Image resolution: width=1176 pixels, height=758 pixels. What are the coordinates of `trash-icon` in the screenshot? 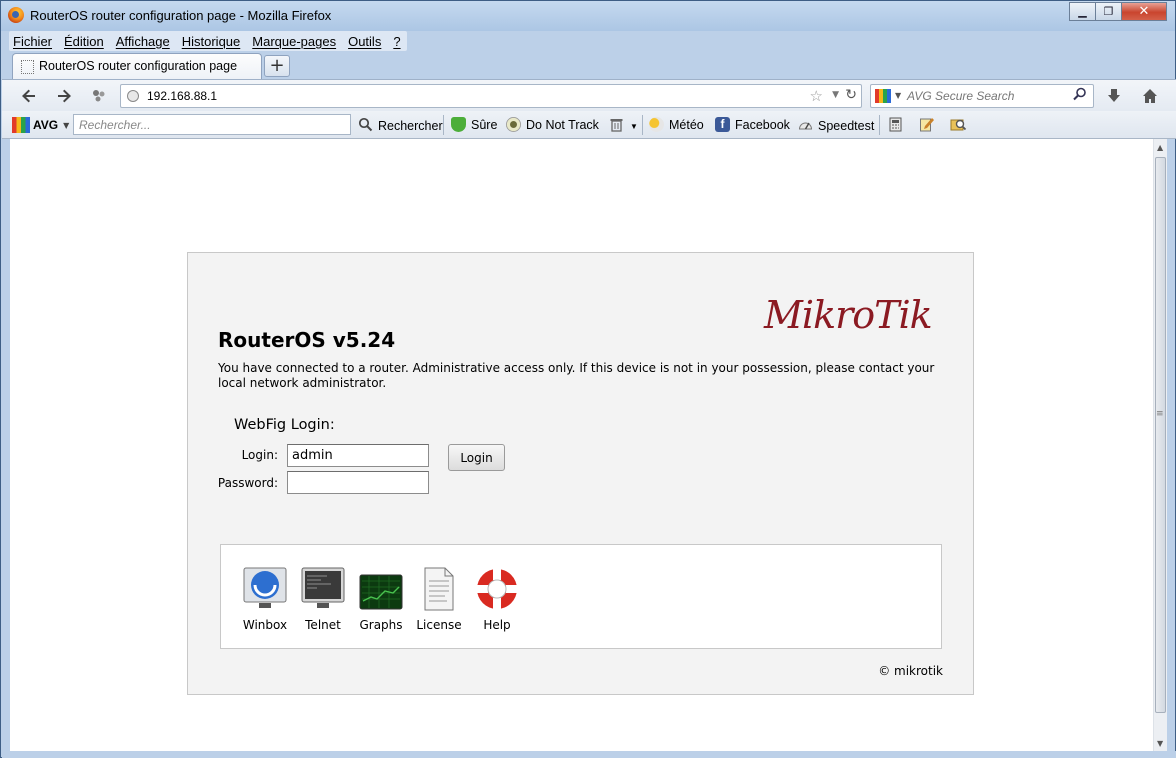 It's located at (616, 126).